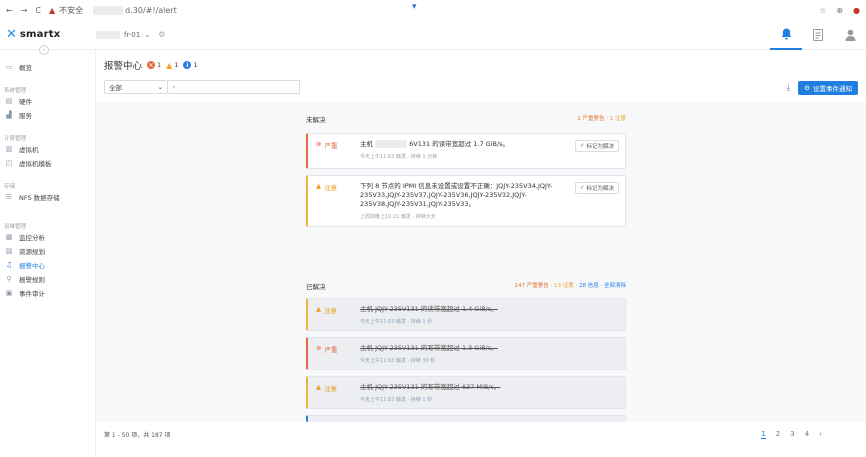 Image resolution: width=866 pixels, height=457 pixels. What do you see at coordinates (151, 10) in the screenshot?
I see `address-bar: d.30/#!/alert` at bounding box center [151, 10].